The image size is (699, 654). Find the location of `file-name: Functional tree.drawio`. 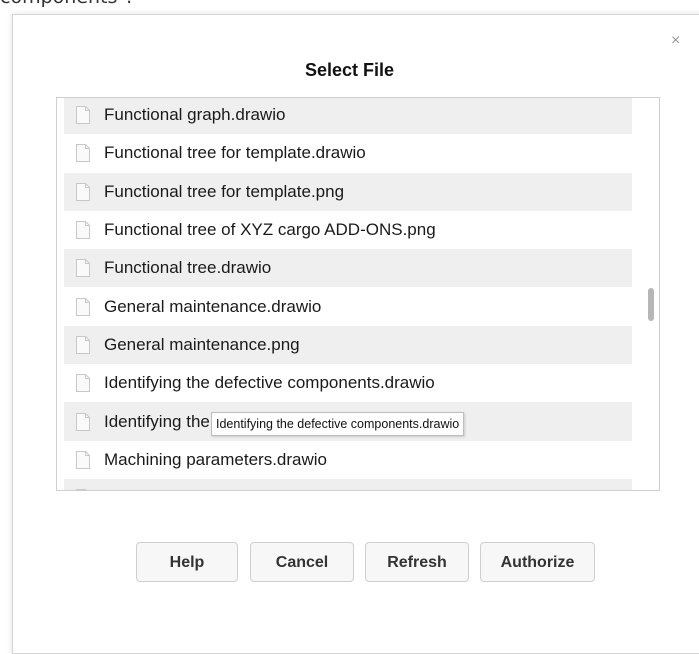

file-name: Functional tree.drawio is located at coordinates (188, 268).